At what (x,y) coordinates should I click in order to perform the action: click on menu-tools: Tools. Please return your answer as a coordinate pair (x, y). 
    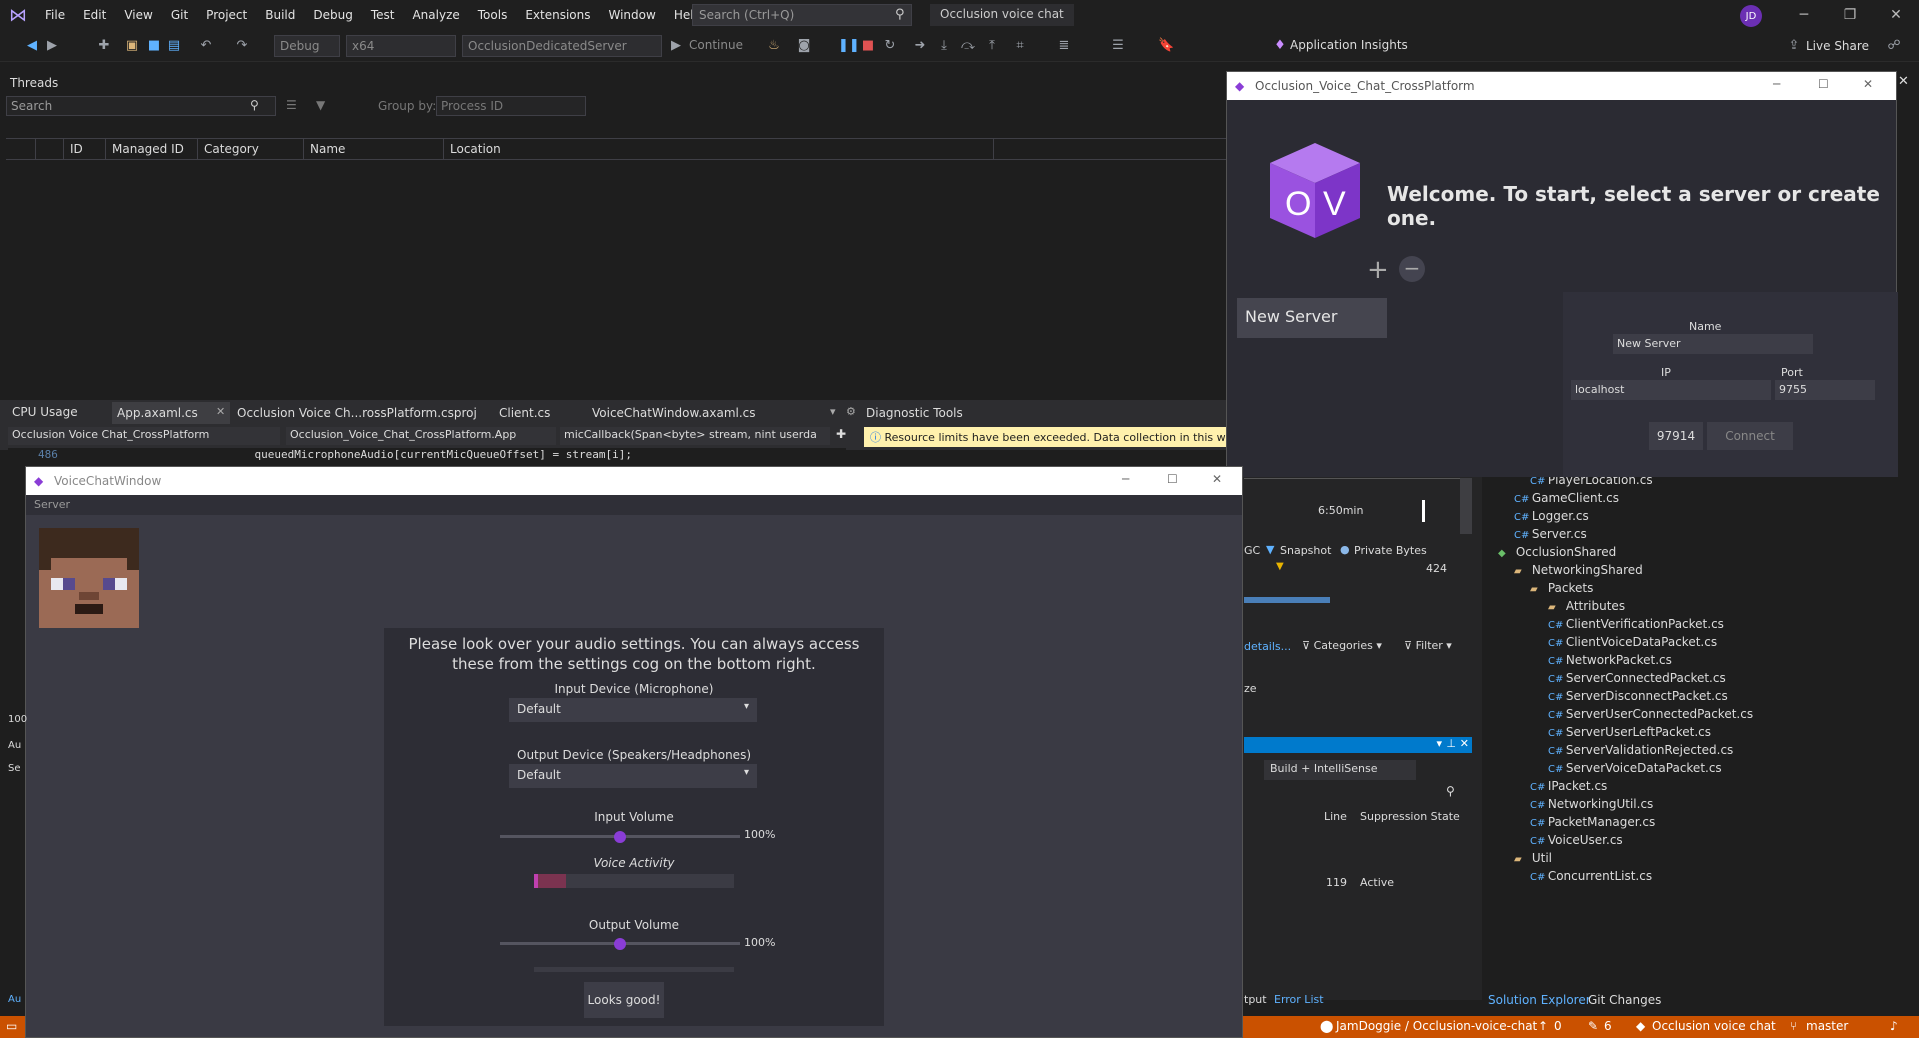
    Looking at the image, I should click on (493, 15).